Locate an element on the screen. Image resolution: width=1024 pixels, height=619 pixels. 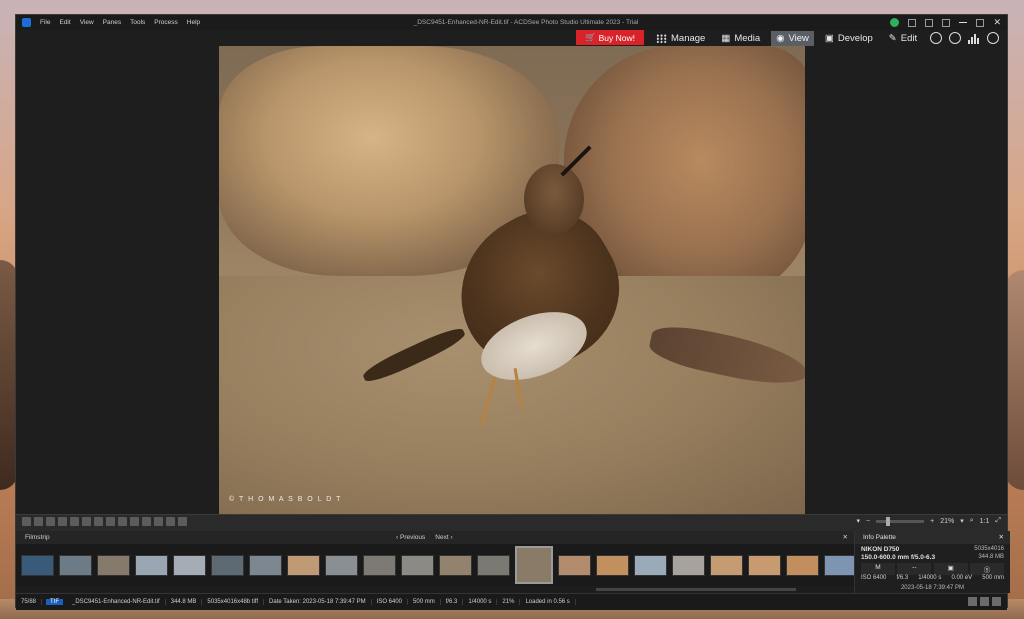
filmstrip-scrollbar is located at coordinates (435, 589).